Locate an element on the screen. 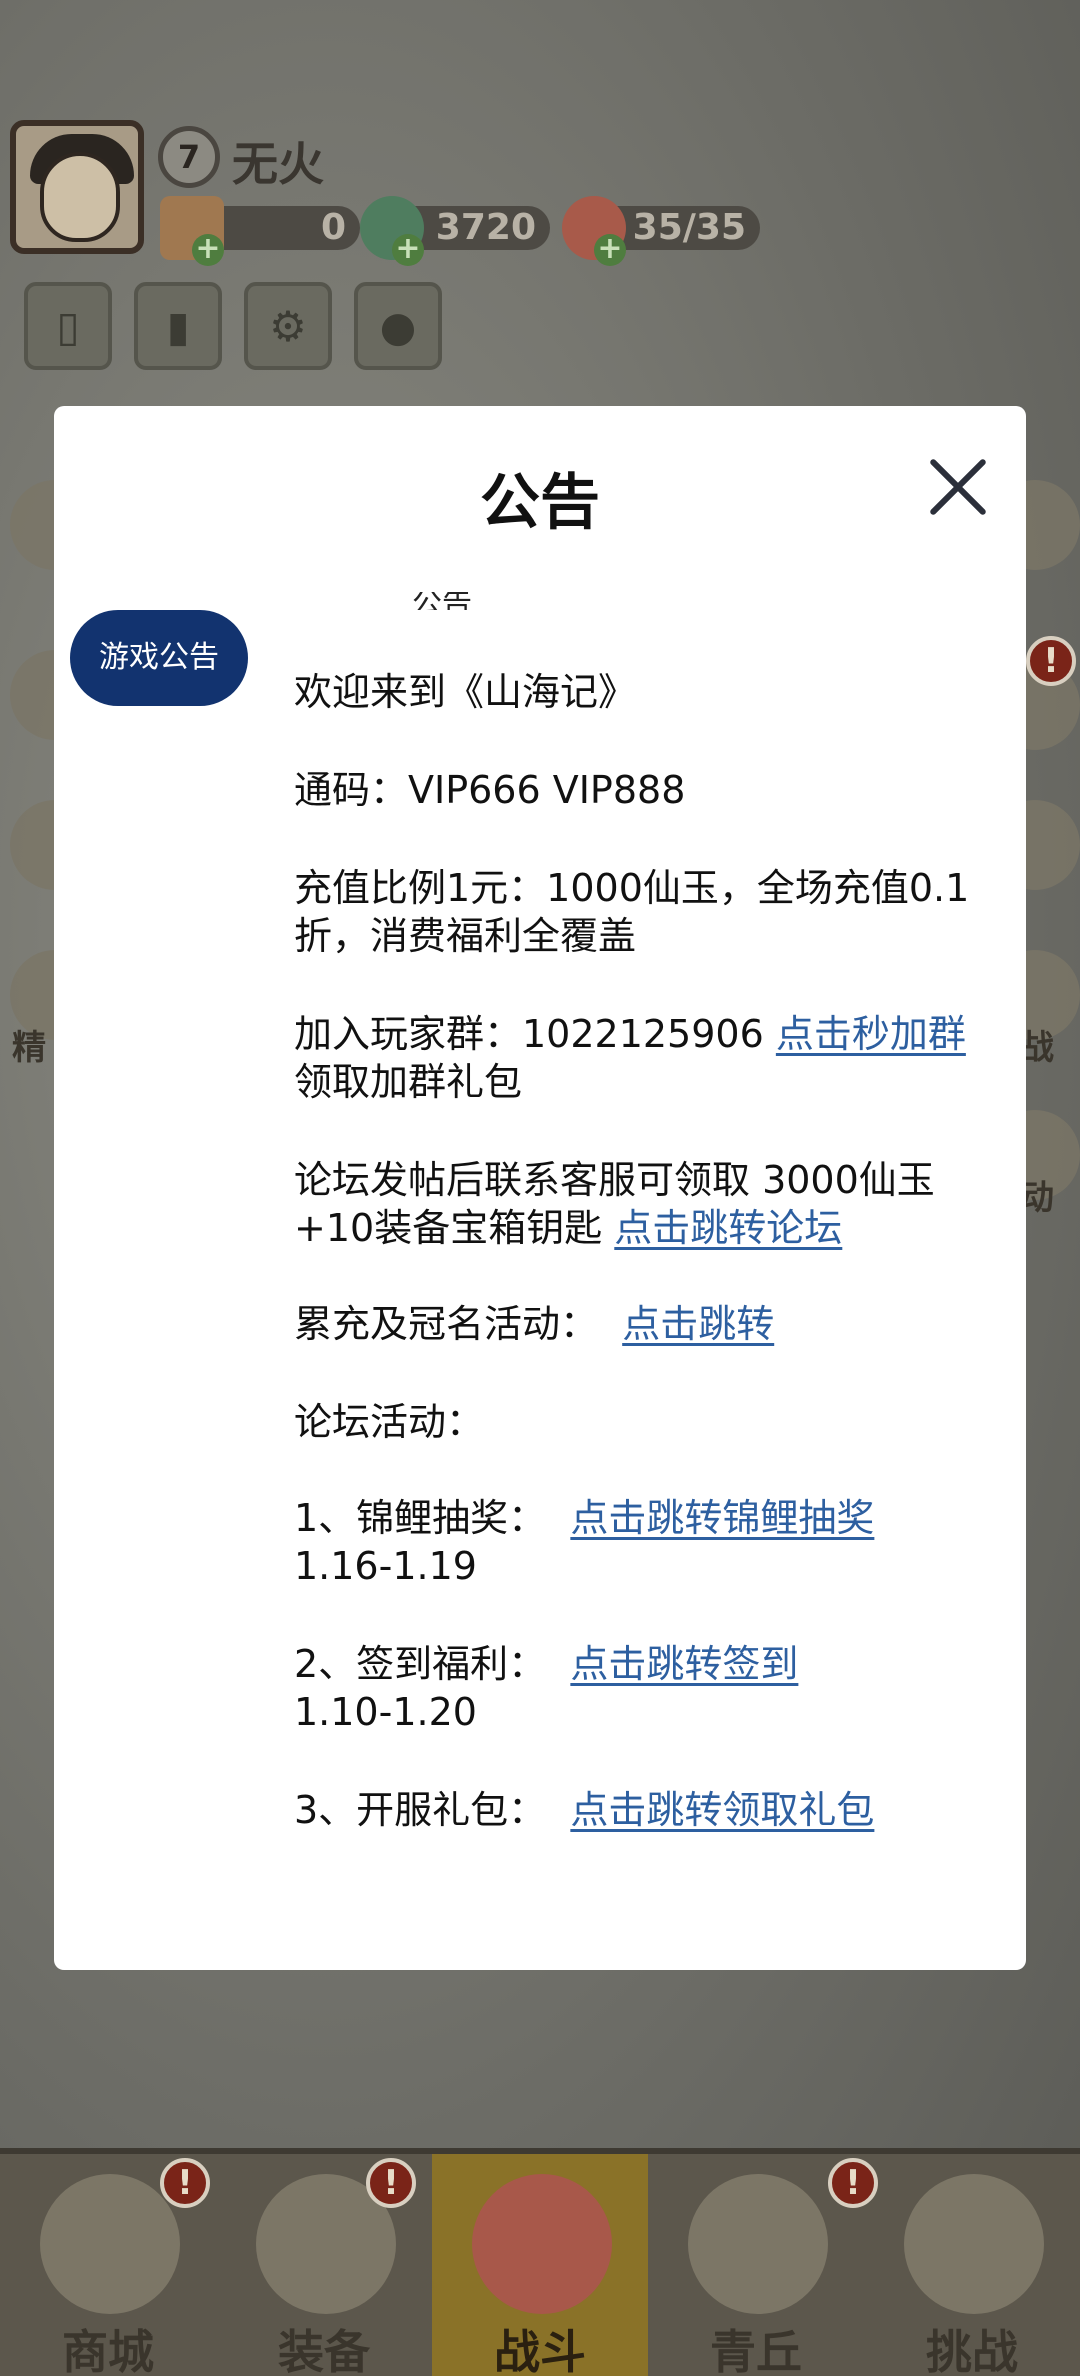  activity-2-text: 2、签到福利： is located at coordinates (426, 1664).